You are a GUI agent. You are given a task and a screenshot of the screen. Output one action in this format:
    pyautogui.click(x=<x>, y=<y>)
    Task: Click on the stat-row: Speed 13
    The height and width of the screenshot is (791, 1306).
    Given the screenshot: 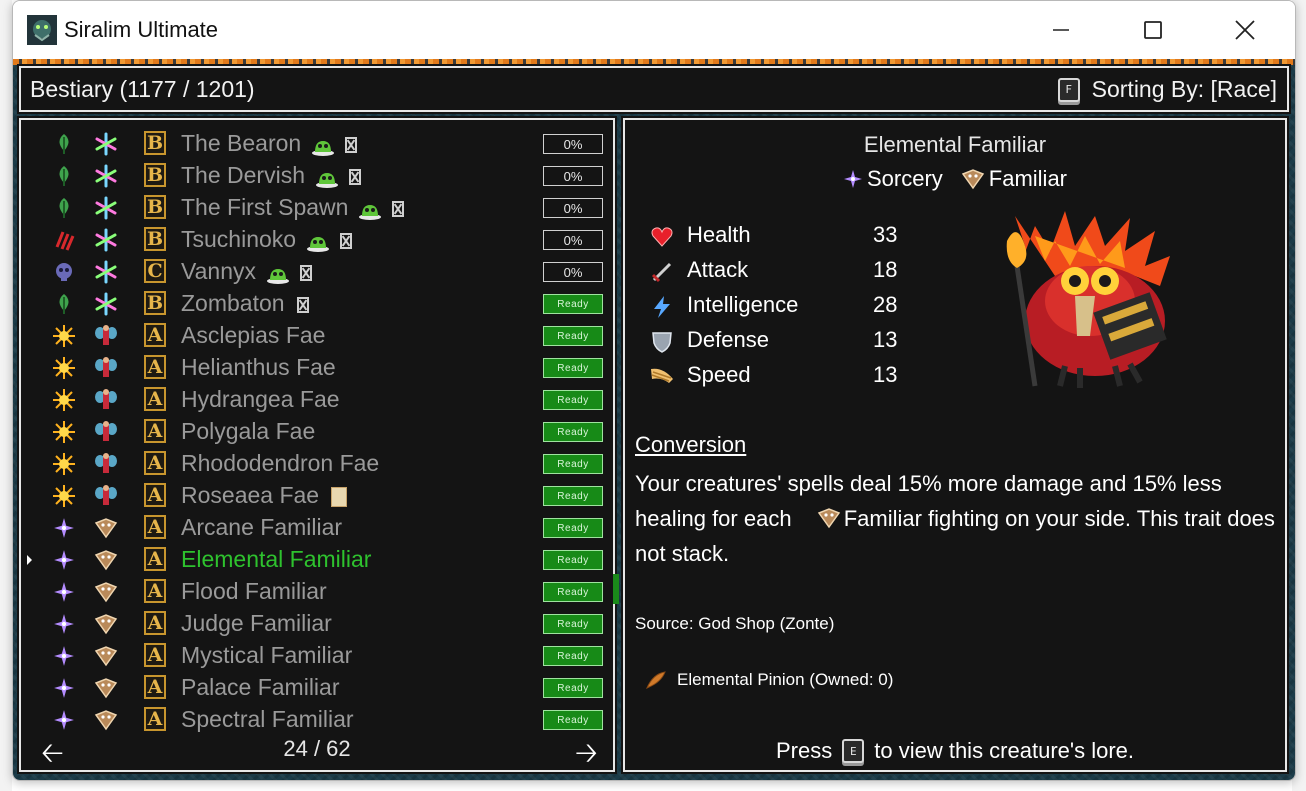 What is the action you would take?
    pyautogui.click(x=779, y=377)
    